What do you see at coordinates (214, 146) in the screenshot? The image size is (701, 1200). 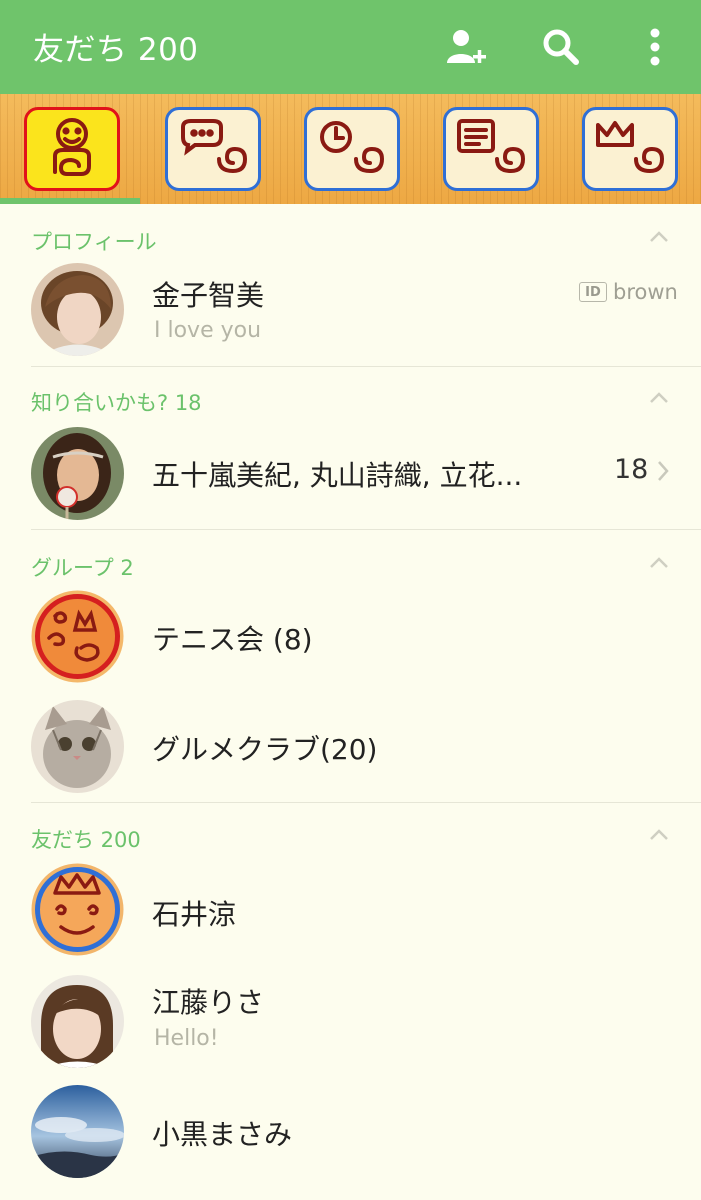 I see `chat-bubble-icon` at bounding box center [214, 146].